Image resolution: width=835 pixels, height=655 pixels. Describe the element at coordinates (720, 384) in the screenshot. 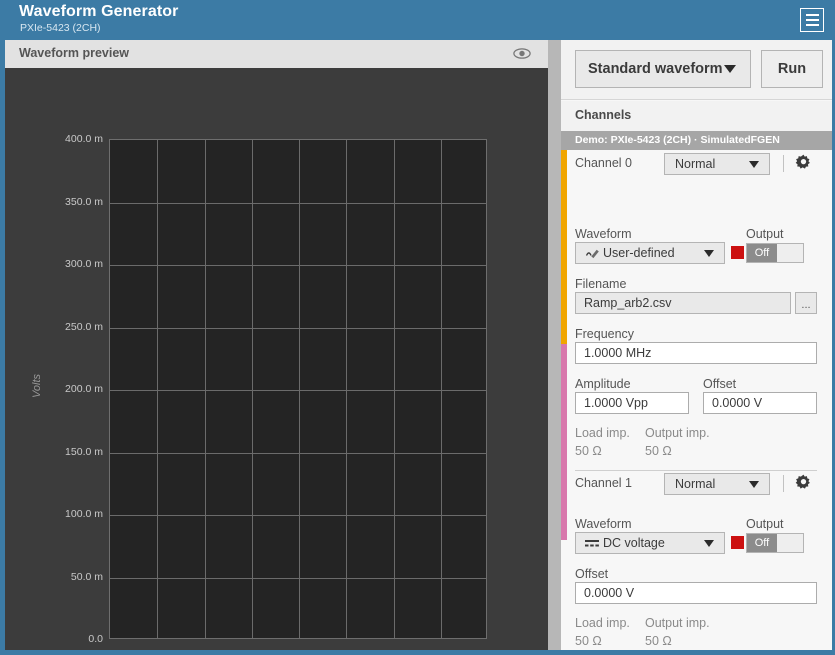

I see `channel0-offset-label: Offset` at that location.